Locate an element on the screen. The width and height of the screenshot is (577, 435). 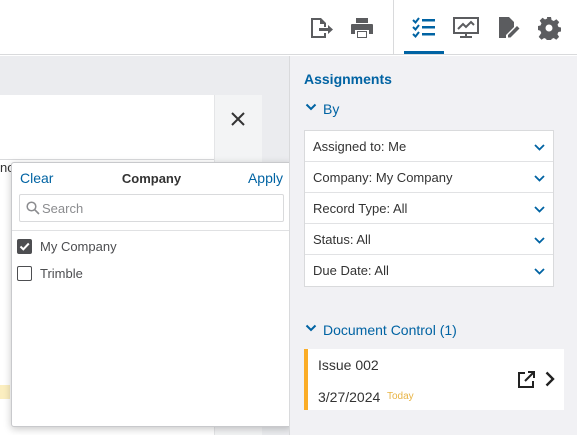
by-label: By is located at coordinates (331, 109).